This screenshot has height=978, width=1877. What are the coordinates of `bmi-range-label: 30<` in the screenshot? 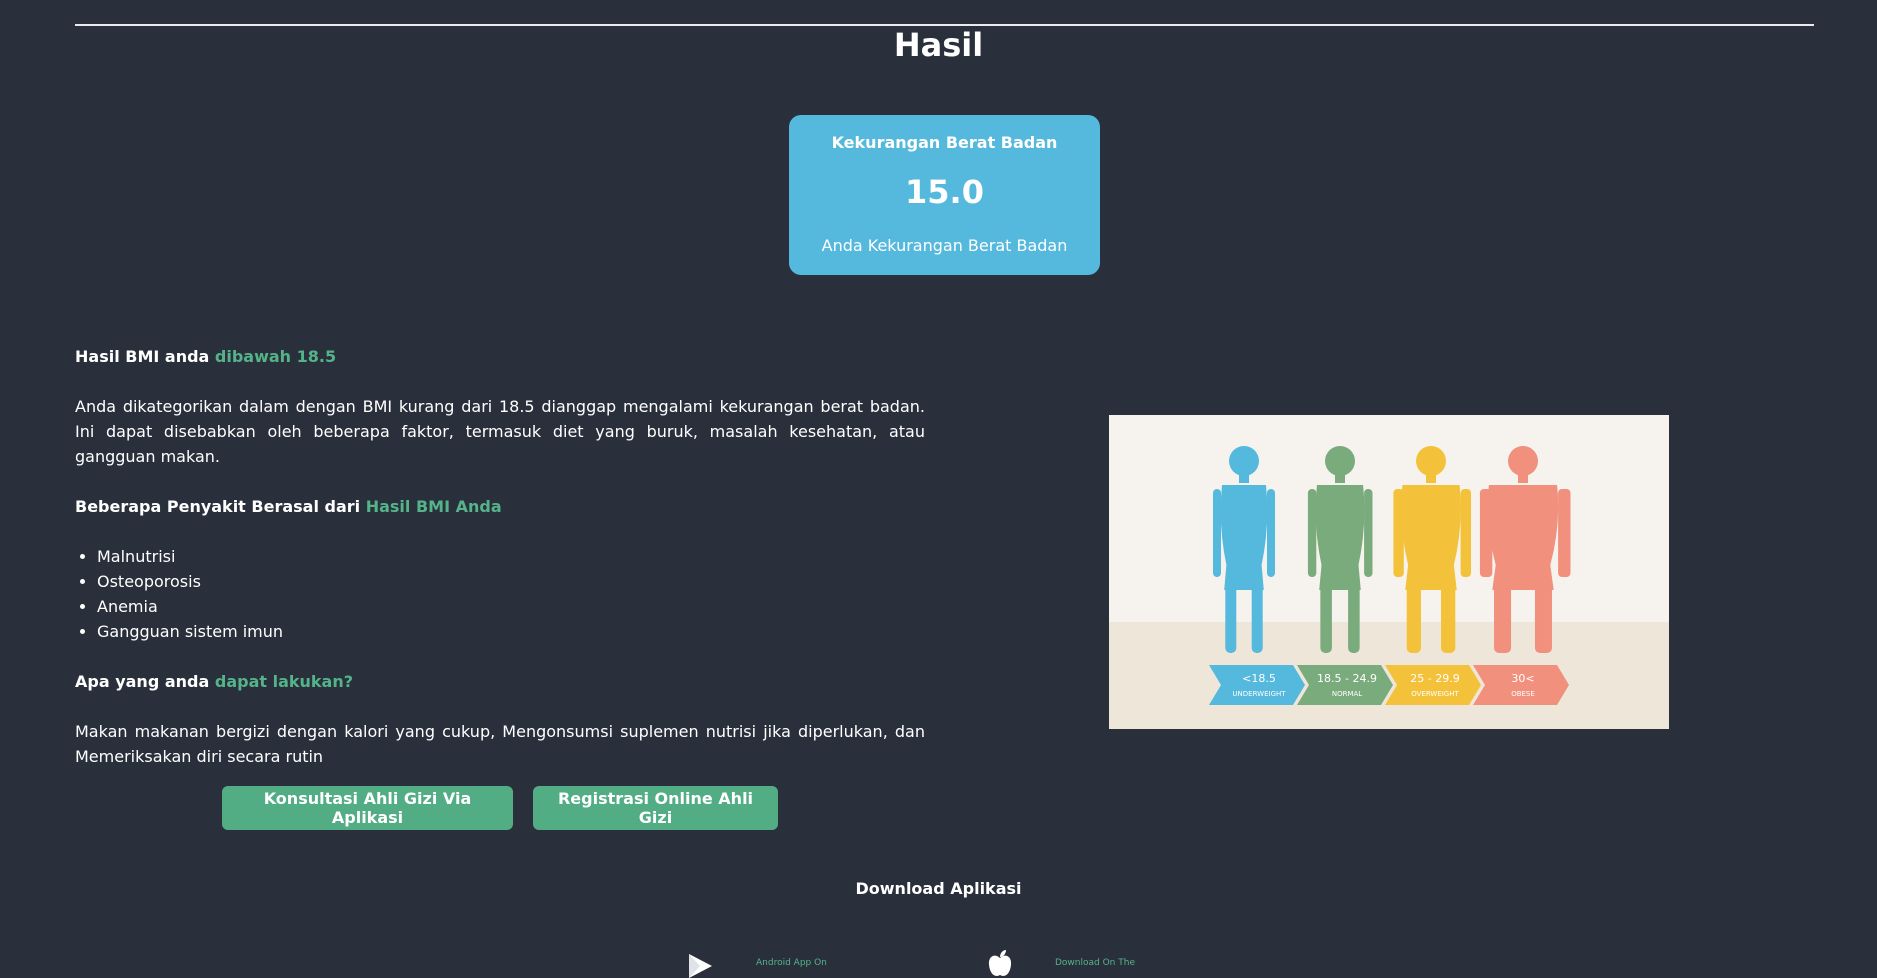 It's located at (1522, 678).